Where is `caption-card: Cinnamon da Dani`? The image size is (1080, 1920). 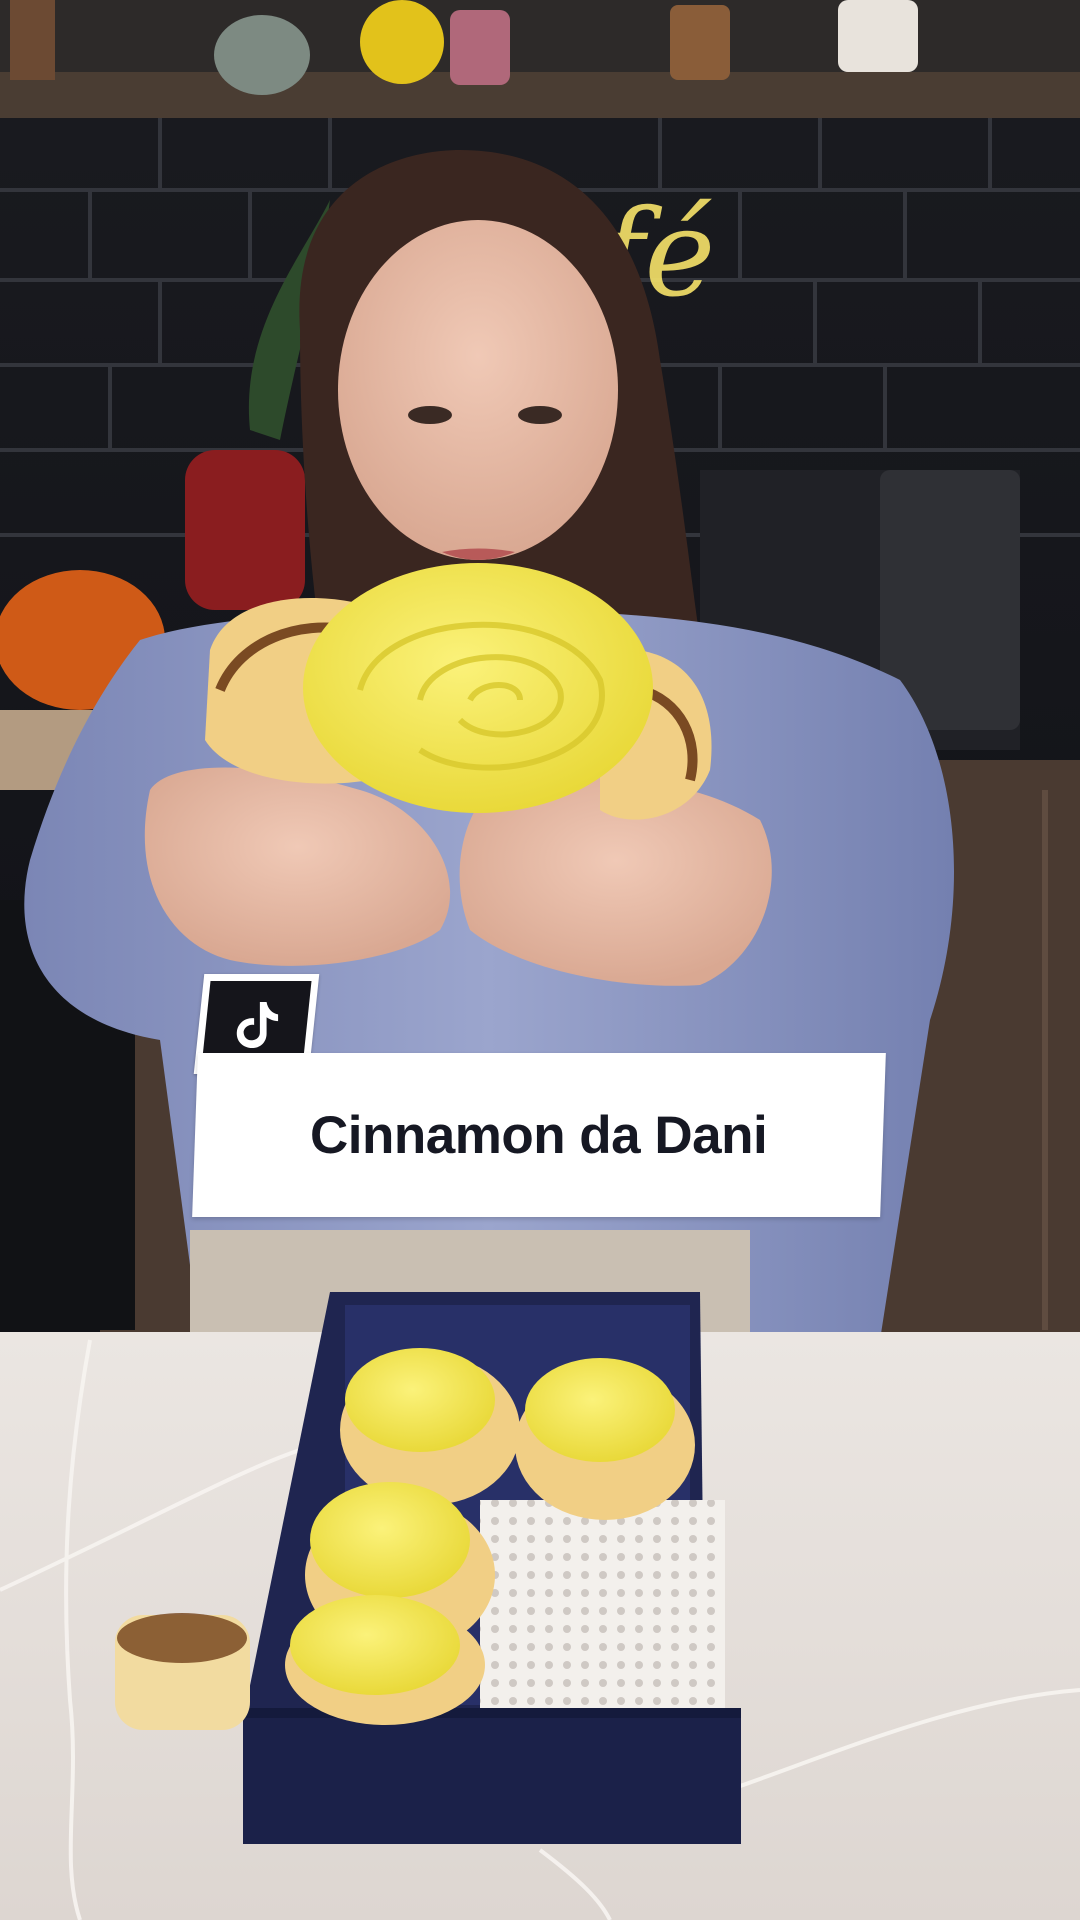 caption-card: Cinnamon da Dani is located at coordinates (539, 1135).